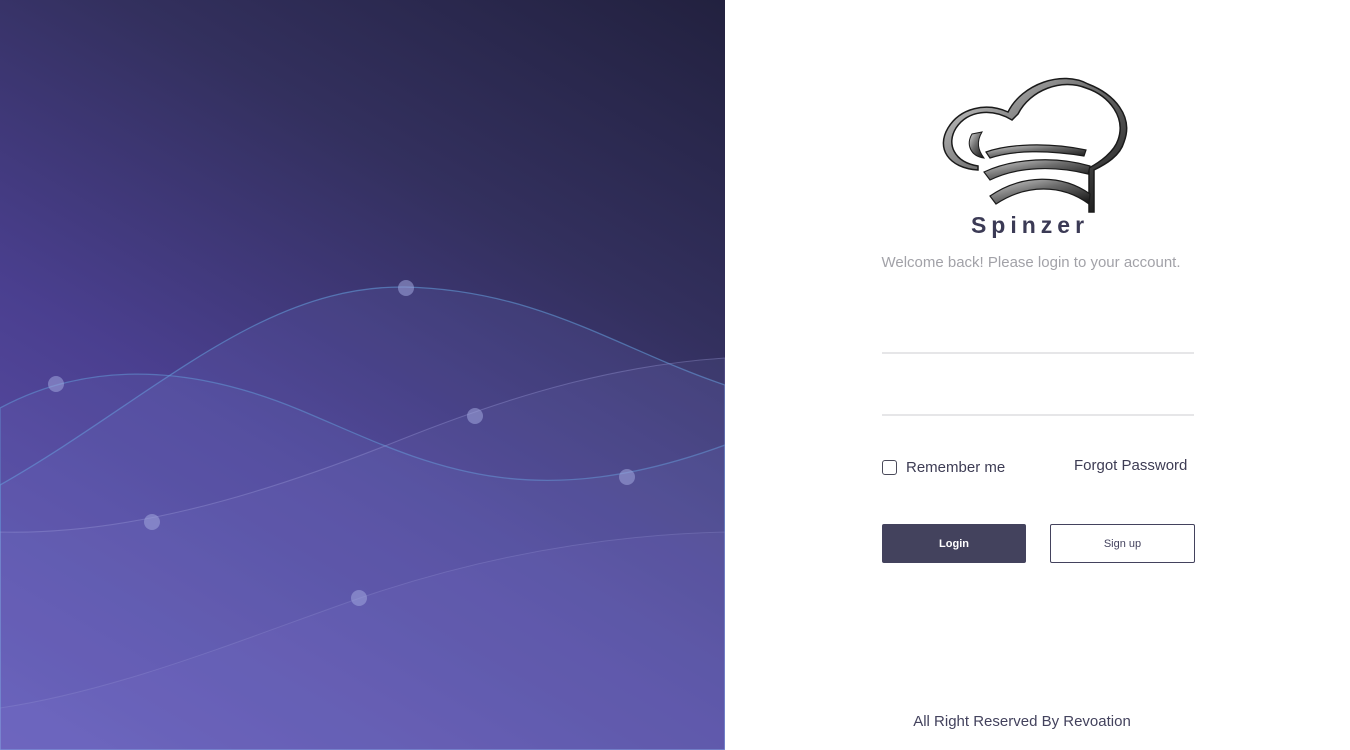 The image size is (1350, 750). Describe the element at coordinates (956, 467) in the screenshot. I see `remember-me-label: Remember me` at that location.